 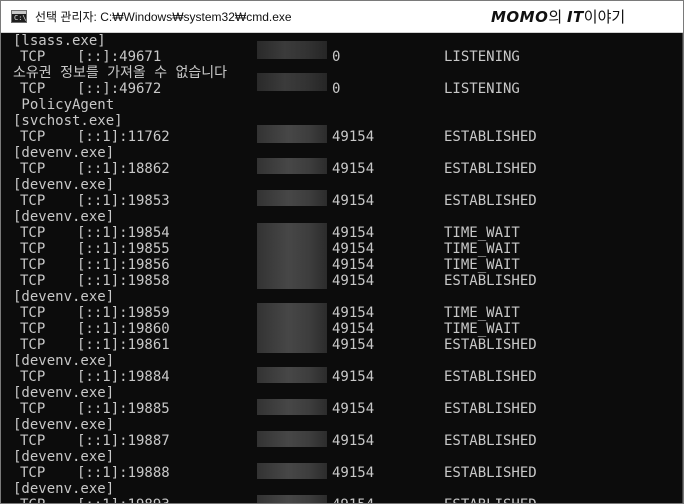 What do you see at coordinates (342, 57) in the screenshot?
I see `console-connection-line: TCP [::]:49671 0 LISTENING` at bounding box center [342, 57].